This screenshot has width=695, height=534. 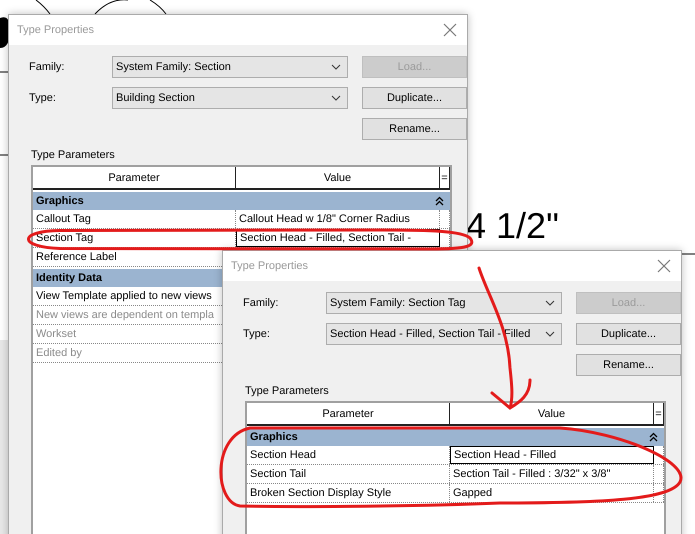 What do you see at coordinates (552, 493) in the screenshot?
I see `value-cell: Gapped` at bounding box center [552, 493].